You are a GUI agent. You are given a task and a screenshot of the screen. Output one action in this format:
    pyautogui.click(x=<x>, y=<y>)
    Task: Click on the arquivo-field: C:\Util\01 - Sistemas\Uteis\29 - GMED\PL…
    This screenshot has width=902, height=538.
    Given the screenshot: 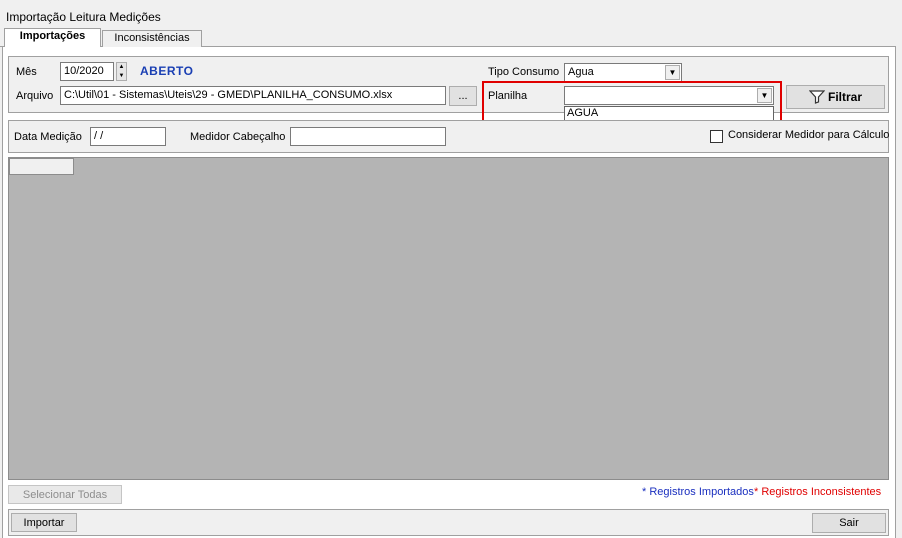 What is the action you would take?
    pyautogui.click(x=253, y=95)
    